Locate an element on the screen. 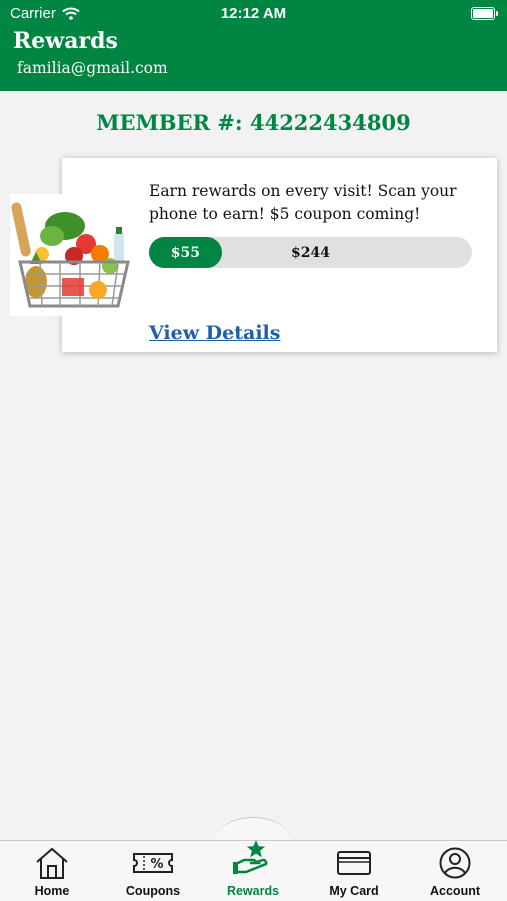  tab-home-label: Home is located at coordinates (52, 891).